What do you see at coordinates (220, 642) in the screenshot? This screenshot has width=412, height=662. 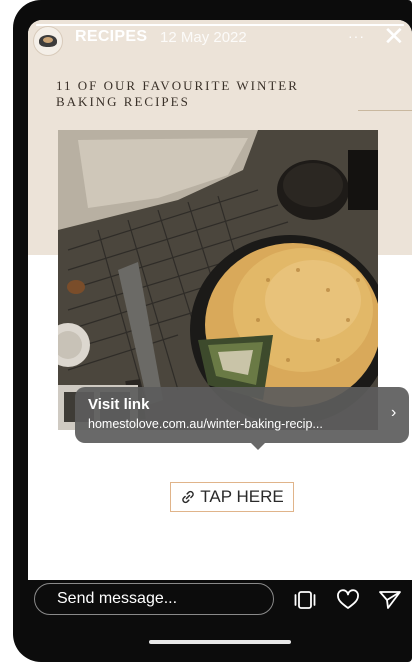 I see `home-indicator` at bounding box center [220, 642].